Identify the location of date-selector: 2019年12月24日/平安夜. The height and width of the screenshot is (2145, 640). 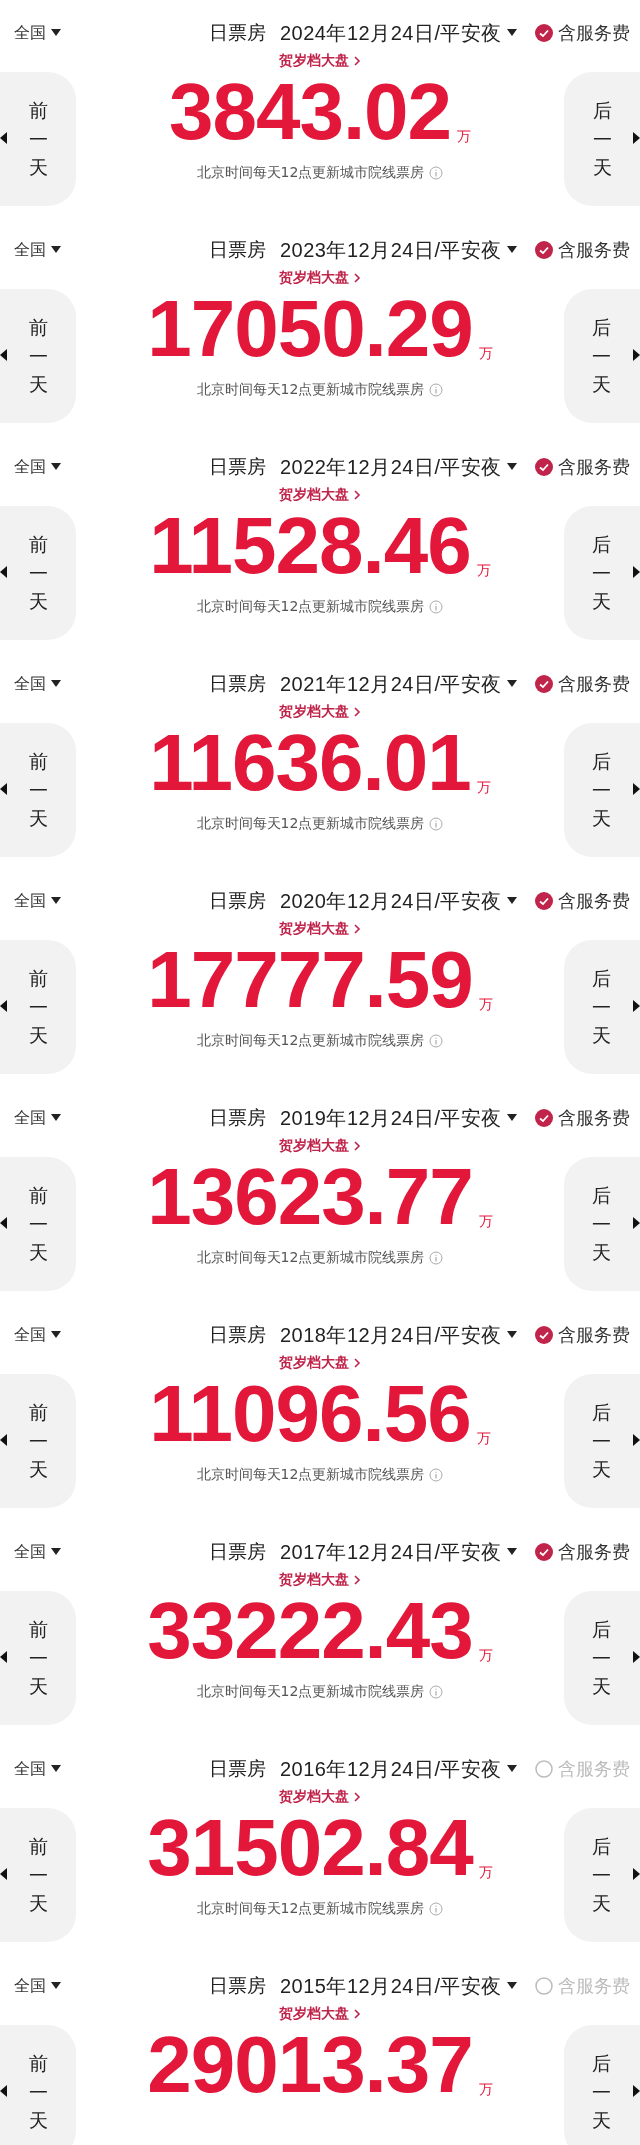
(390, 1118).